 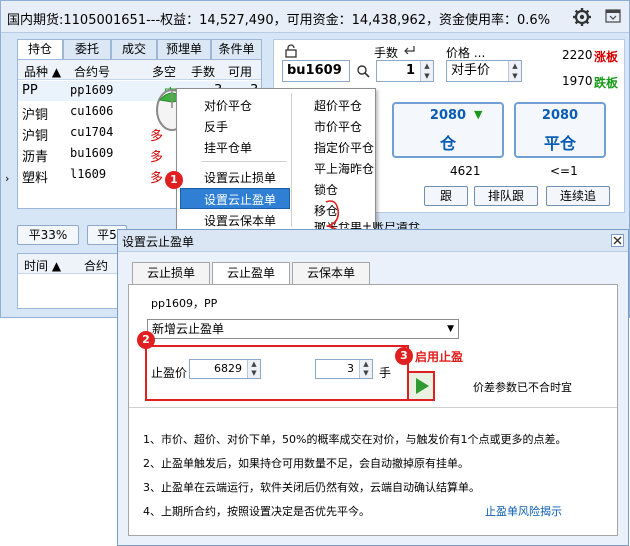 What do you see at coordinates (606, 57) in the screenshot?
I see `limit-up-label: 涨板` at bounding box center [606, 57].